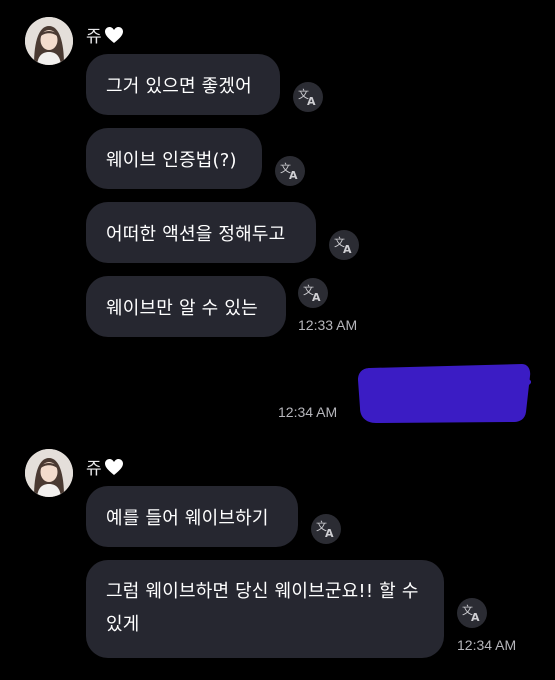 The image size is (555, 680). I want to click on message-bubble: 웨이브만 알 수 있는, so click(186, 306).